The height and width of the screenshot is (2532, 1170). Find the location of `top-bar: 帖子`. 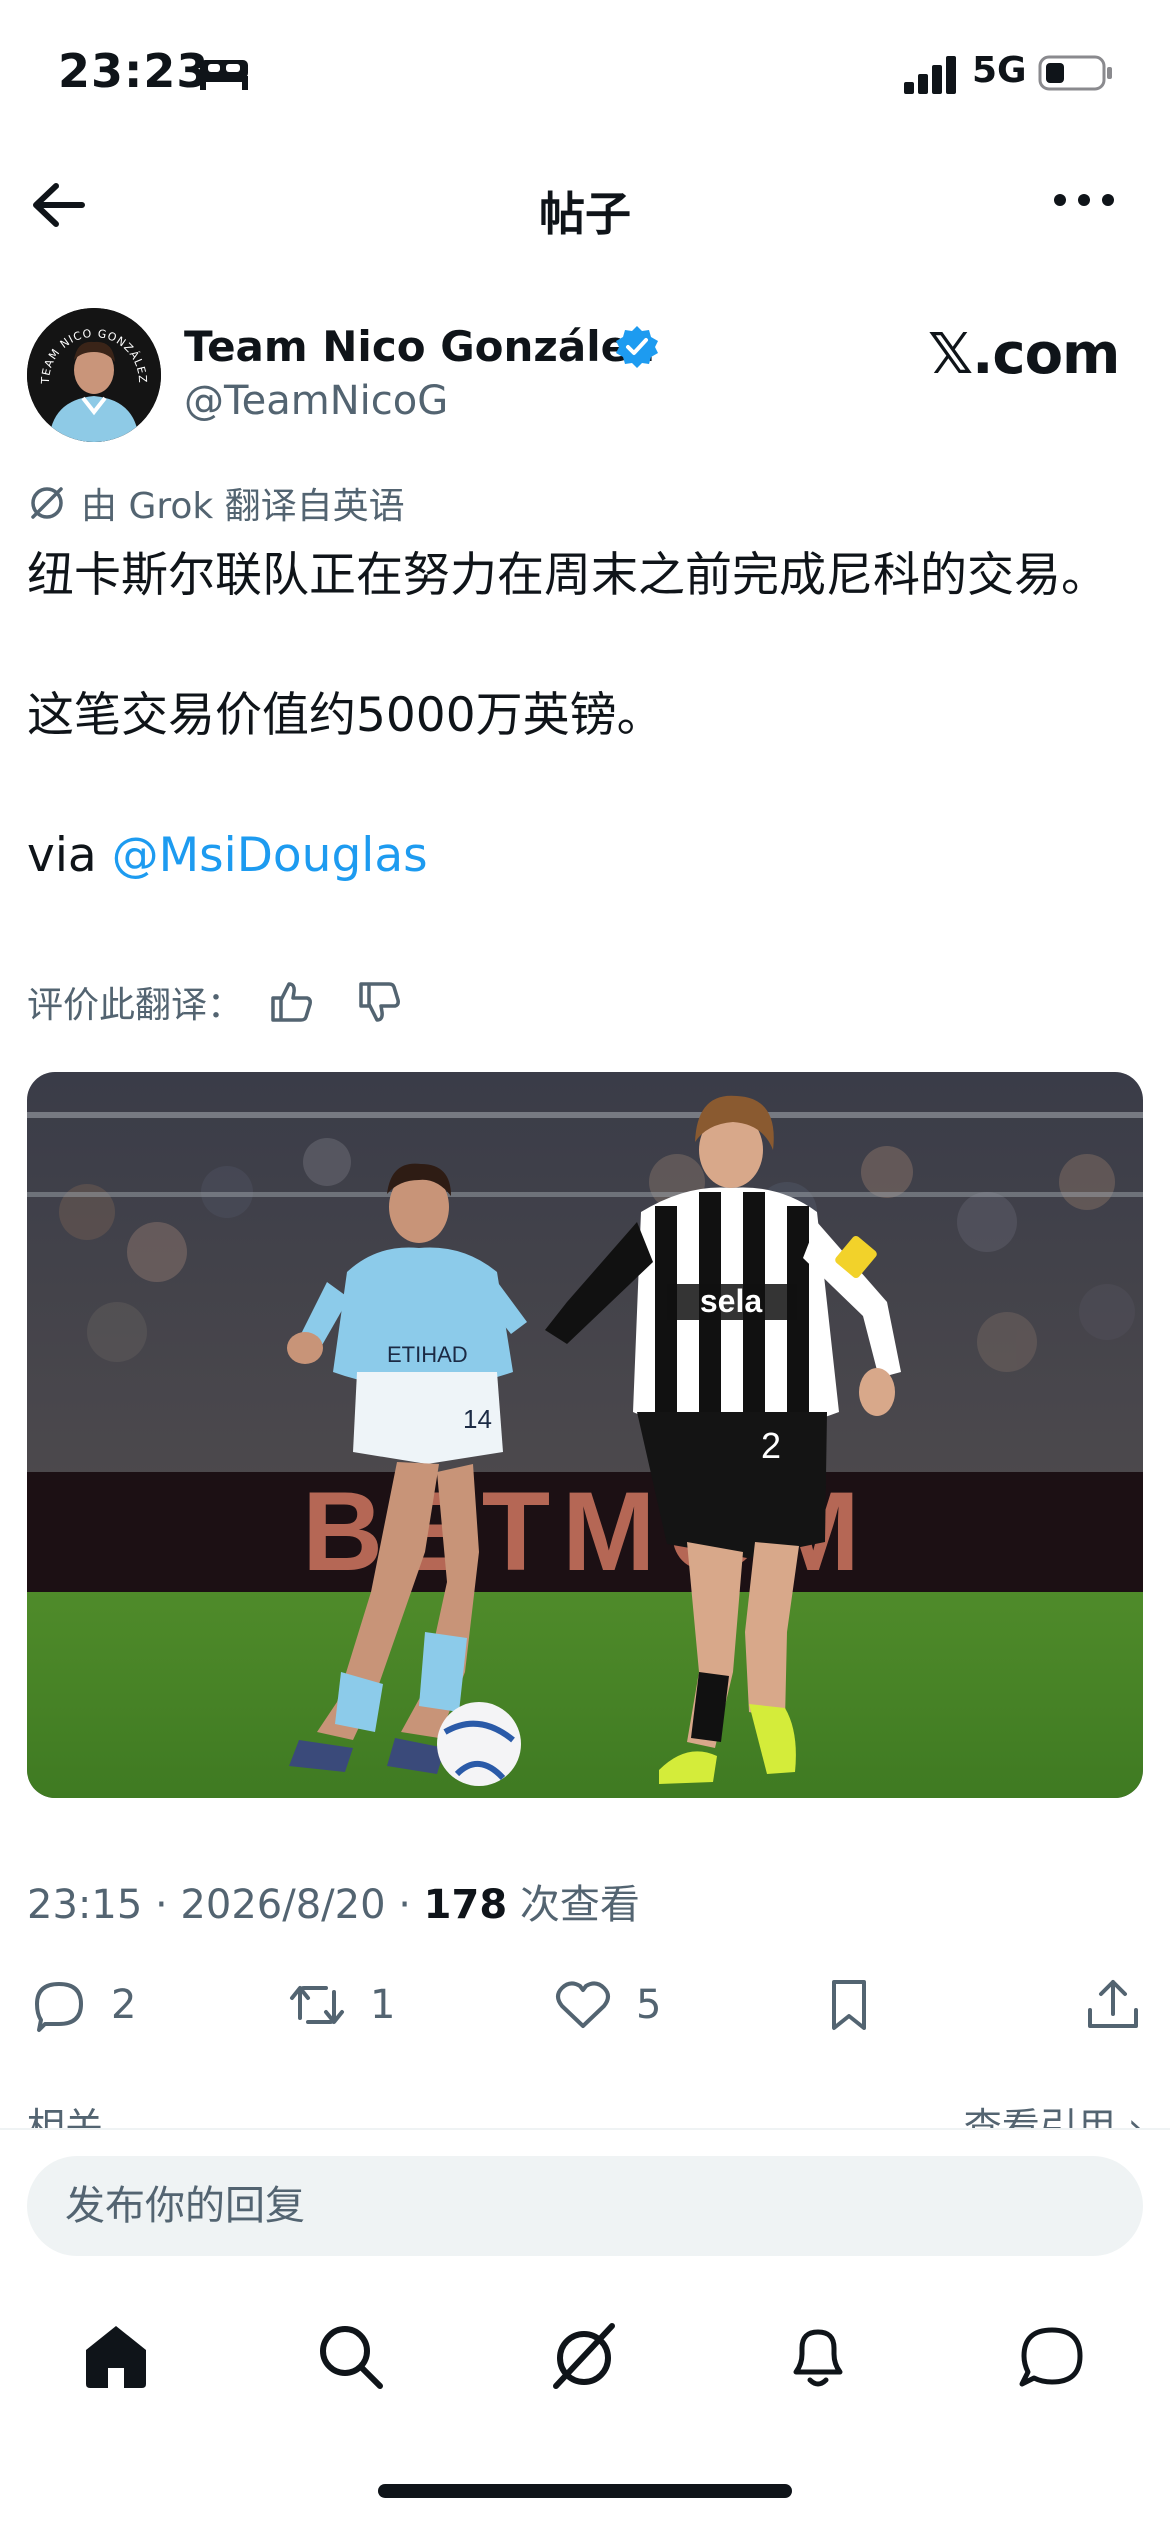

top-bar: 帖子 is located at coordinates (585, 205).